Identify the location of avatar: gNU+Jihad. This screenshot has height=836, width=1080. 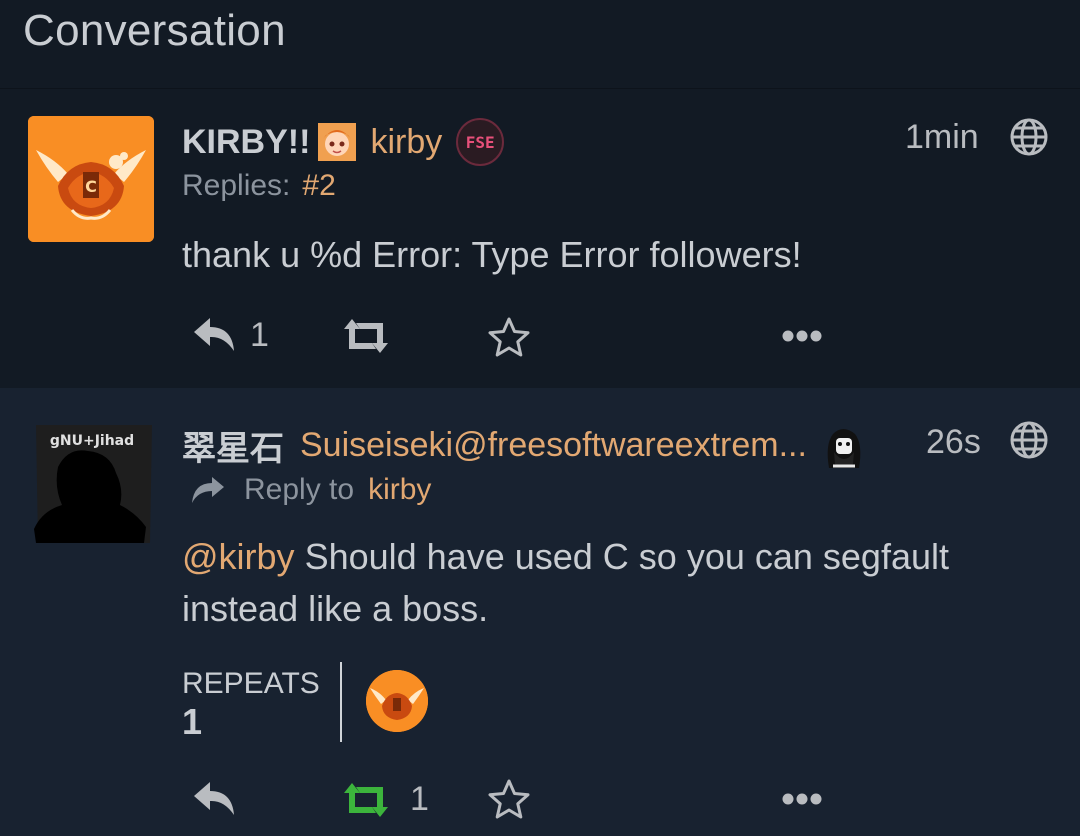
(91, 482).